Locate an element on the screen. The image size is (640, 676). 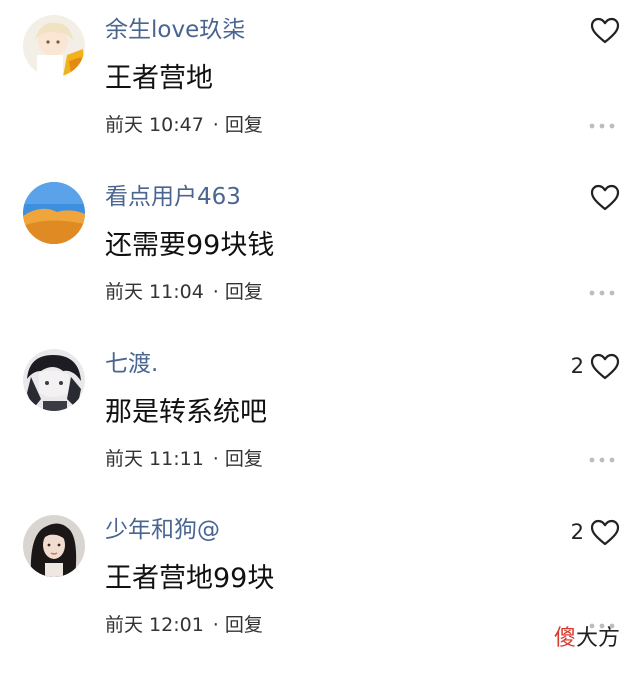
username: 看点用户463 is located at coordinates (173, 197).